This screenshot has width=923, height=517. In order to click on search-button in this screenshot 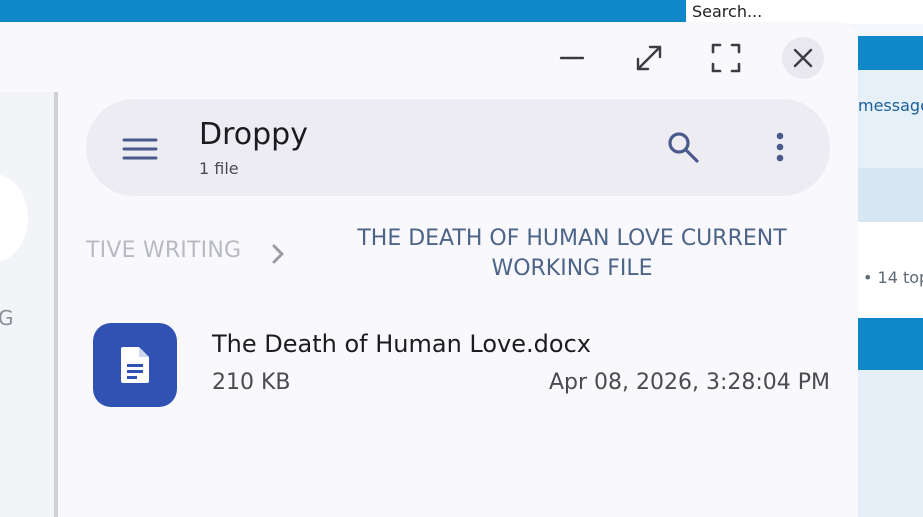, I will do `click(683, 147)`.